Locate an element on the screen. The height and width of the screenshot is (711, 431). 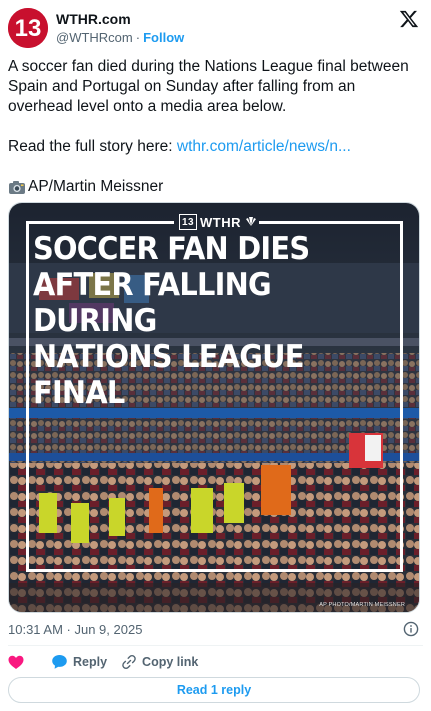
camera-icon is located at coordinates (17, 187).